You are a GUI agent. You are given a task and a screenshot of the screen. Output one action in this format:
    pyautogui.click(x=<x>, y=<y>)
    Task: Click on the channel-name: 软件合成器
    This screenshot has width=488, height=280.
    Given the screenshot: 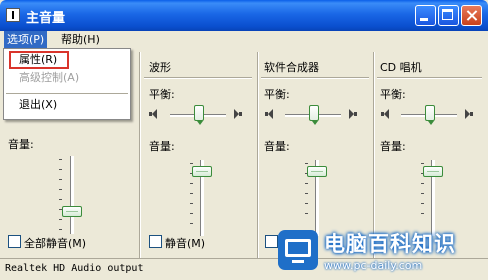 What is the action you would take?
    pyautogui.click(x=291, y=67)
    